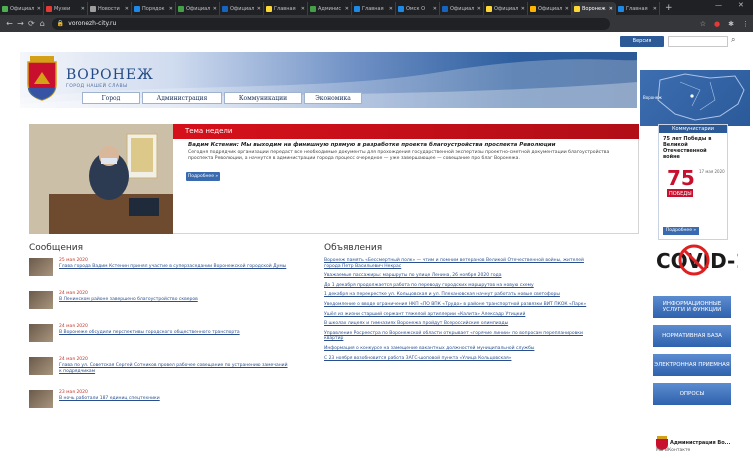  What do you see at coordinates (695, 98) in the screenshot?
I see `region-map: Воронеж` at bounding box center [695, 98].